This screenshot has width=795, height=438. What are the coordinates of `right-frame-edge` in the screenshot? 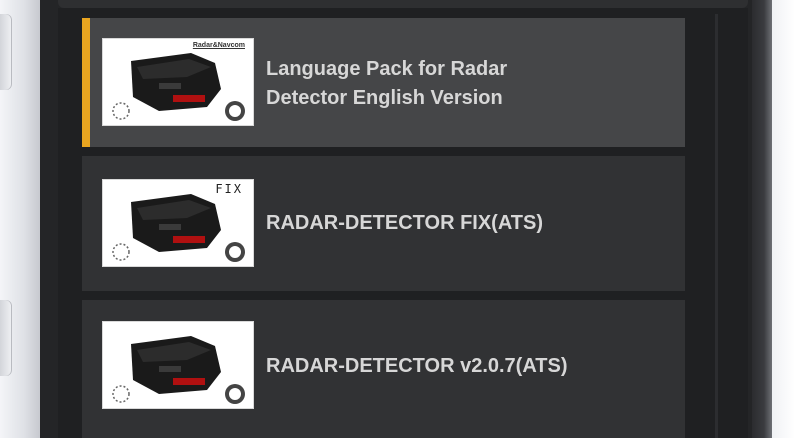 It's located at (762, 219).